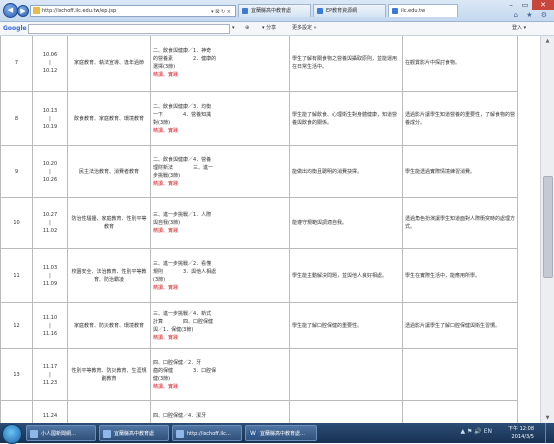 The image size is (554, 444). I want to click on tab-1: 宜蘭縣高中教育處, so click(274, 10).